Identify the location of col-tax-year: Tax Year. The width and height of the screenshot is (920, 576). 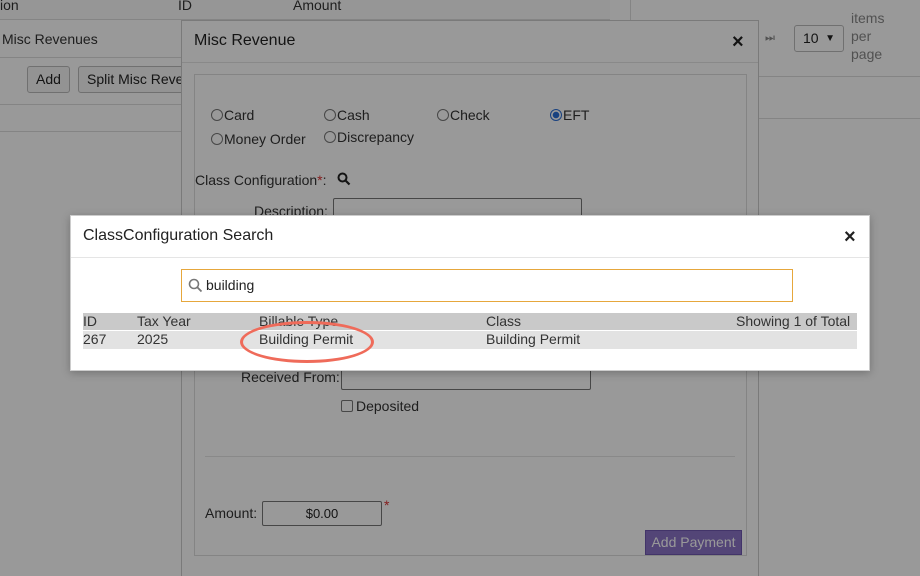
(164, 321).